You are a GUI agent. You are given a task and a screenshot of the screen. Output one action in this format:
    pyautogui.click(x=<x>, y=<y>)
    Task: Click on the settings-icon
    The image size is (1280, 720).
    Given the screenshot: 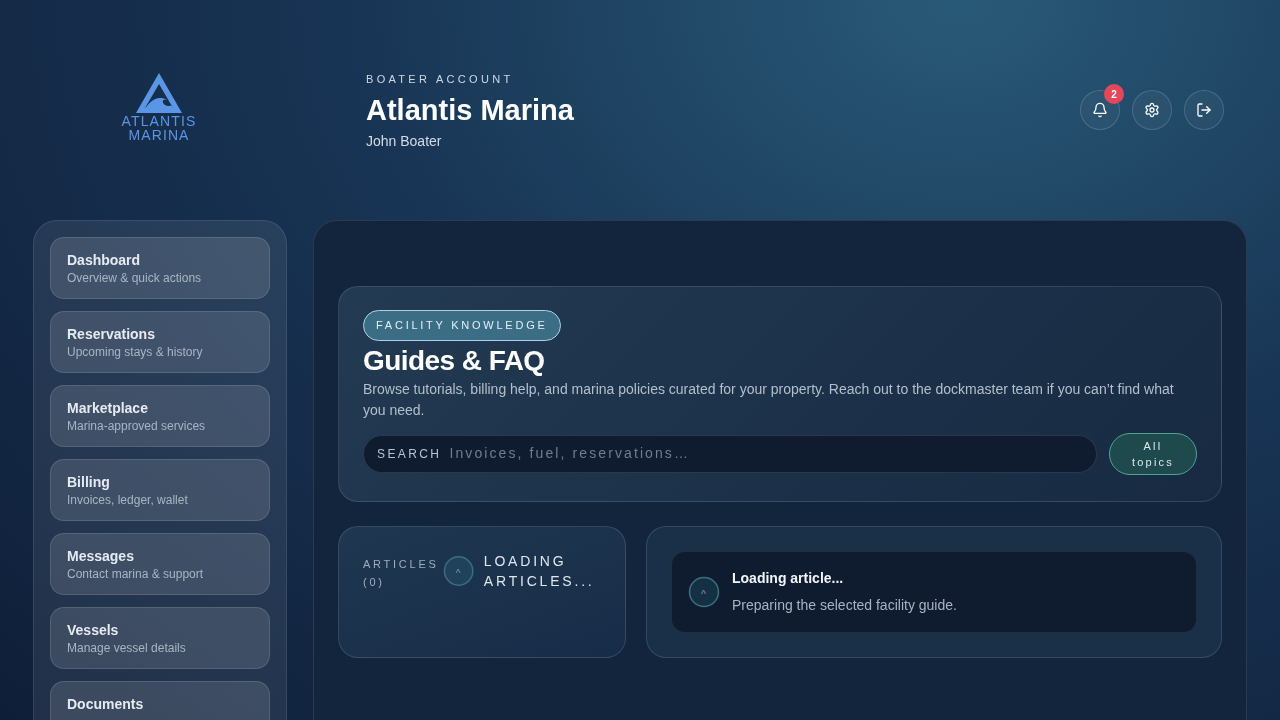 What is the action you would take?
    pyautogui.click(x=1152, y=110)
    